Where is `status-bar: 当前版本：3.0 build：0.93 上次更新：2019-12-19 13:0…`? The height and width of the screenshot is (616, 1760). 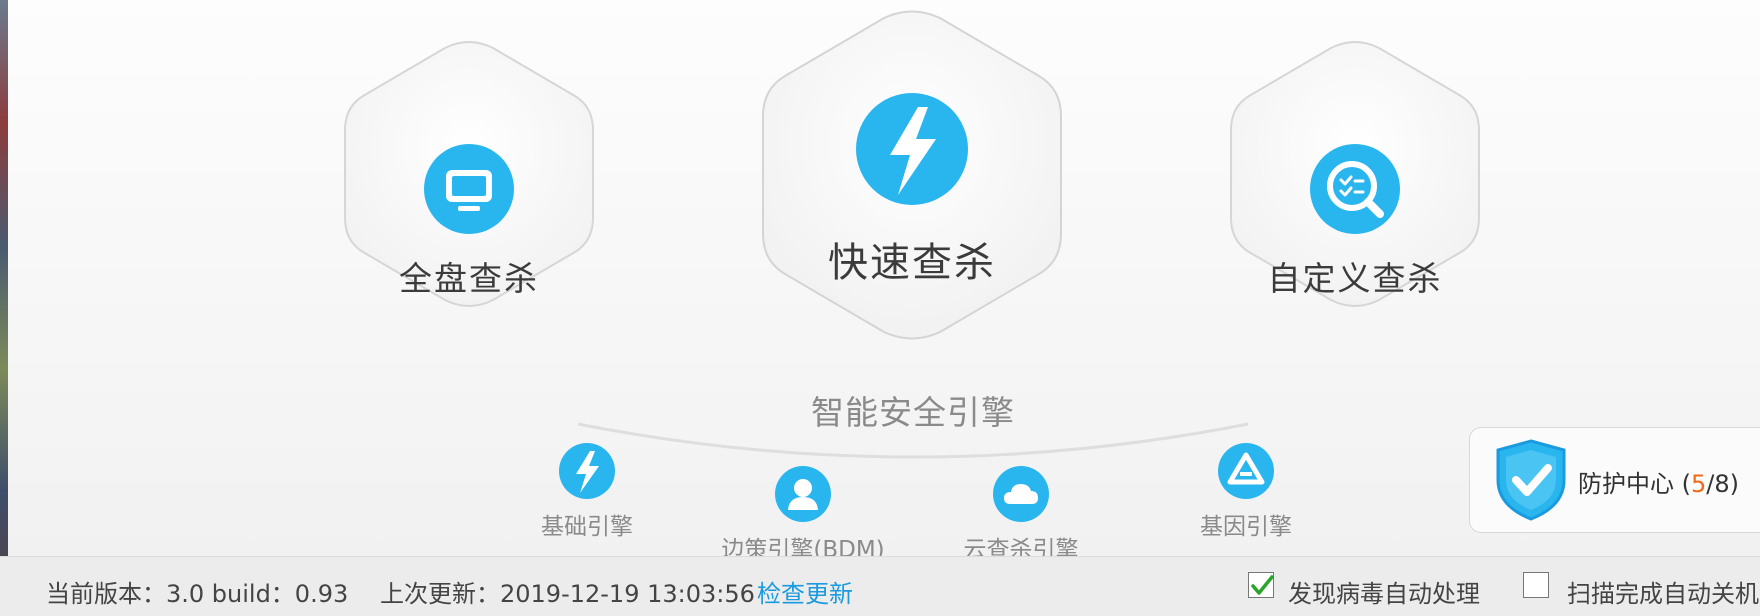 status-bar: 当前版本：3.0 build：0.93 上次更新：2019-12-19 13:0… is located at coordinates (880, 586).